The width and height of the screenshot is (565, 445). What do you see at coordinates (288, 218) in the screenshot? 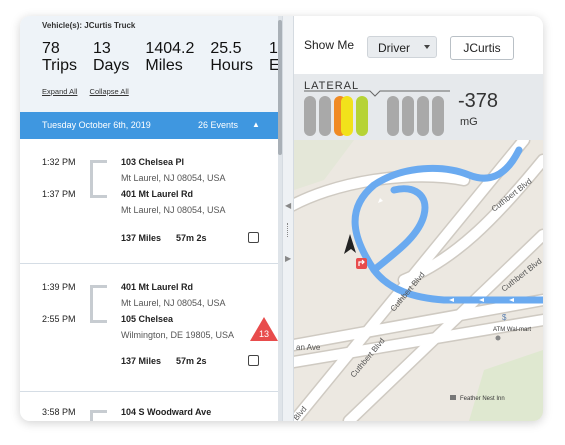
I see `panel-splitter: ◀ ▶` at bounding box center [288, 218].